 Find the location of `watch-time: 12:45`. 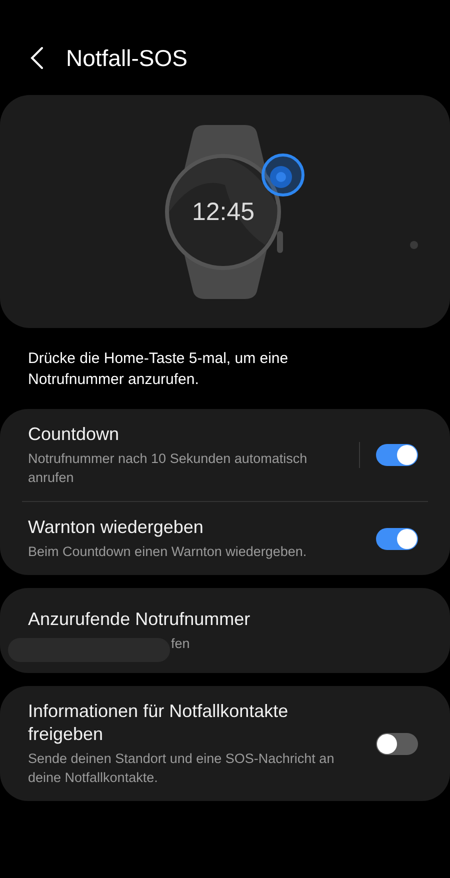

watch-time: 12:45 is located at coordinates (223, 212).